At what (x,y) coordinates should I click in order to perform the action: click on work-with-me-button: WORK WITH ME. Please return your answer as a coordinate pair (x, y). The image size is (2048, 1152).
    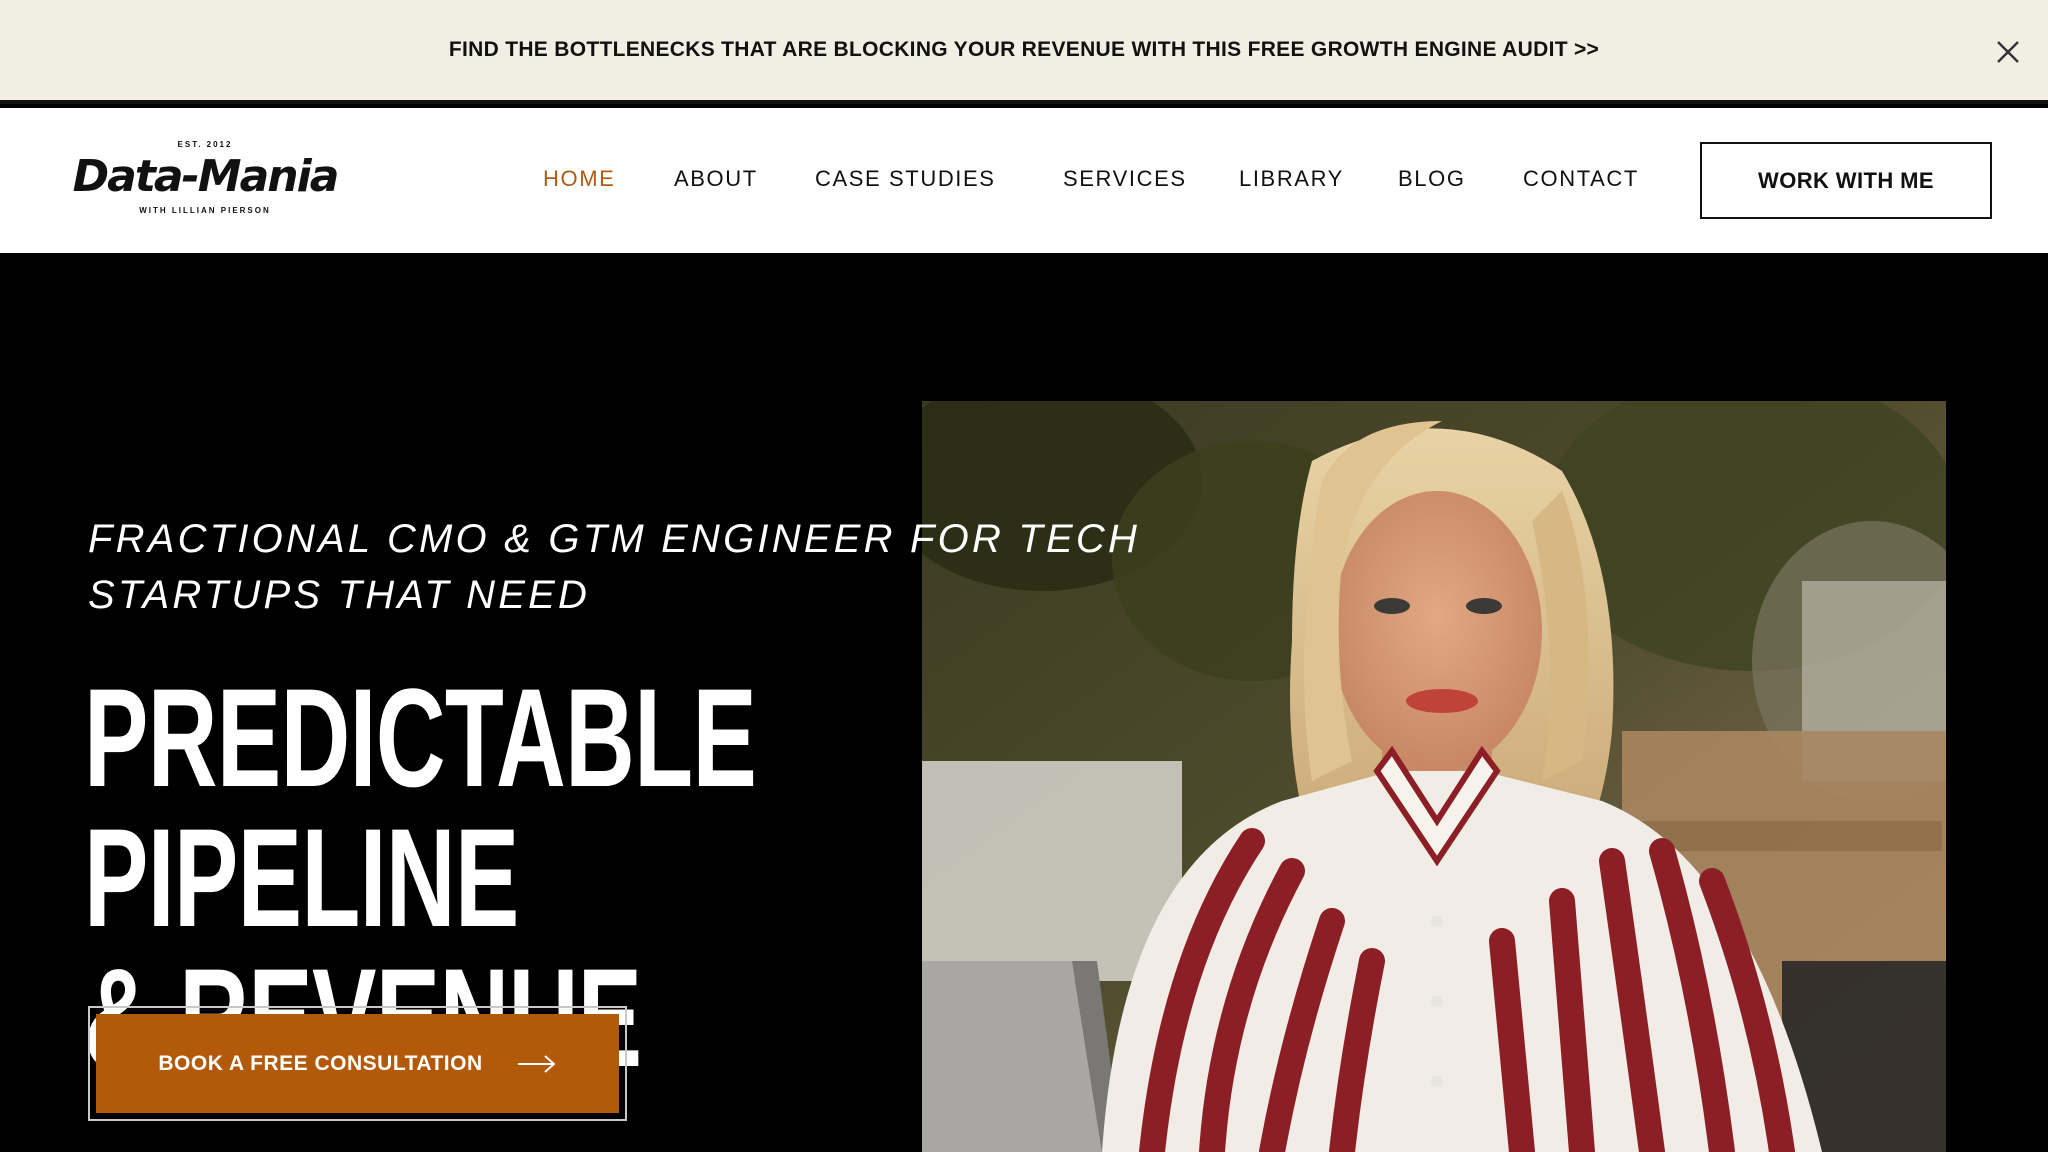
    Looking at the image, I should click on (1846, 180).